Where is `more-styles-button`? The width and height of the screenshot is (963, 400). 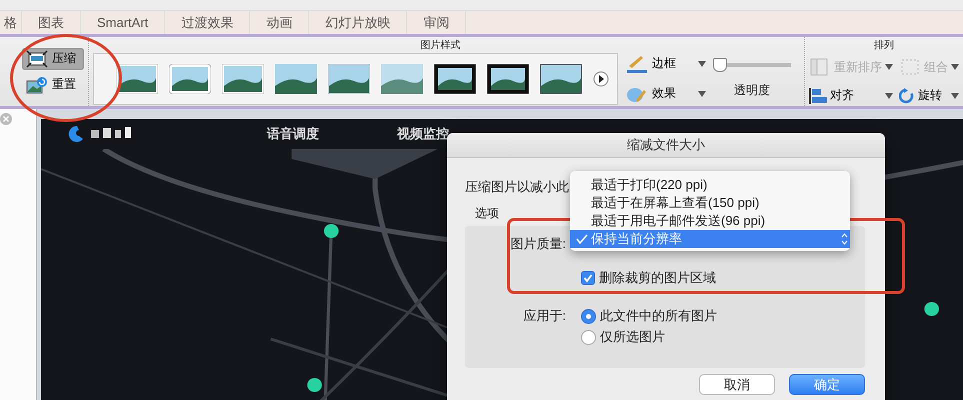
more-styles-button is located at coordinates (601, 78).